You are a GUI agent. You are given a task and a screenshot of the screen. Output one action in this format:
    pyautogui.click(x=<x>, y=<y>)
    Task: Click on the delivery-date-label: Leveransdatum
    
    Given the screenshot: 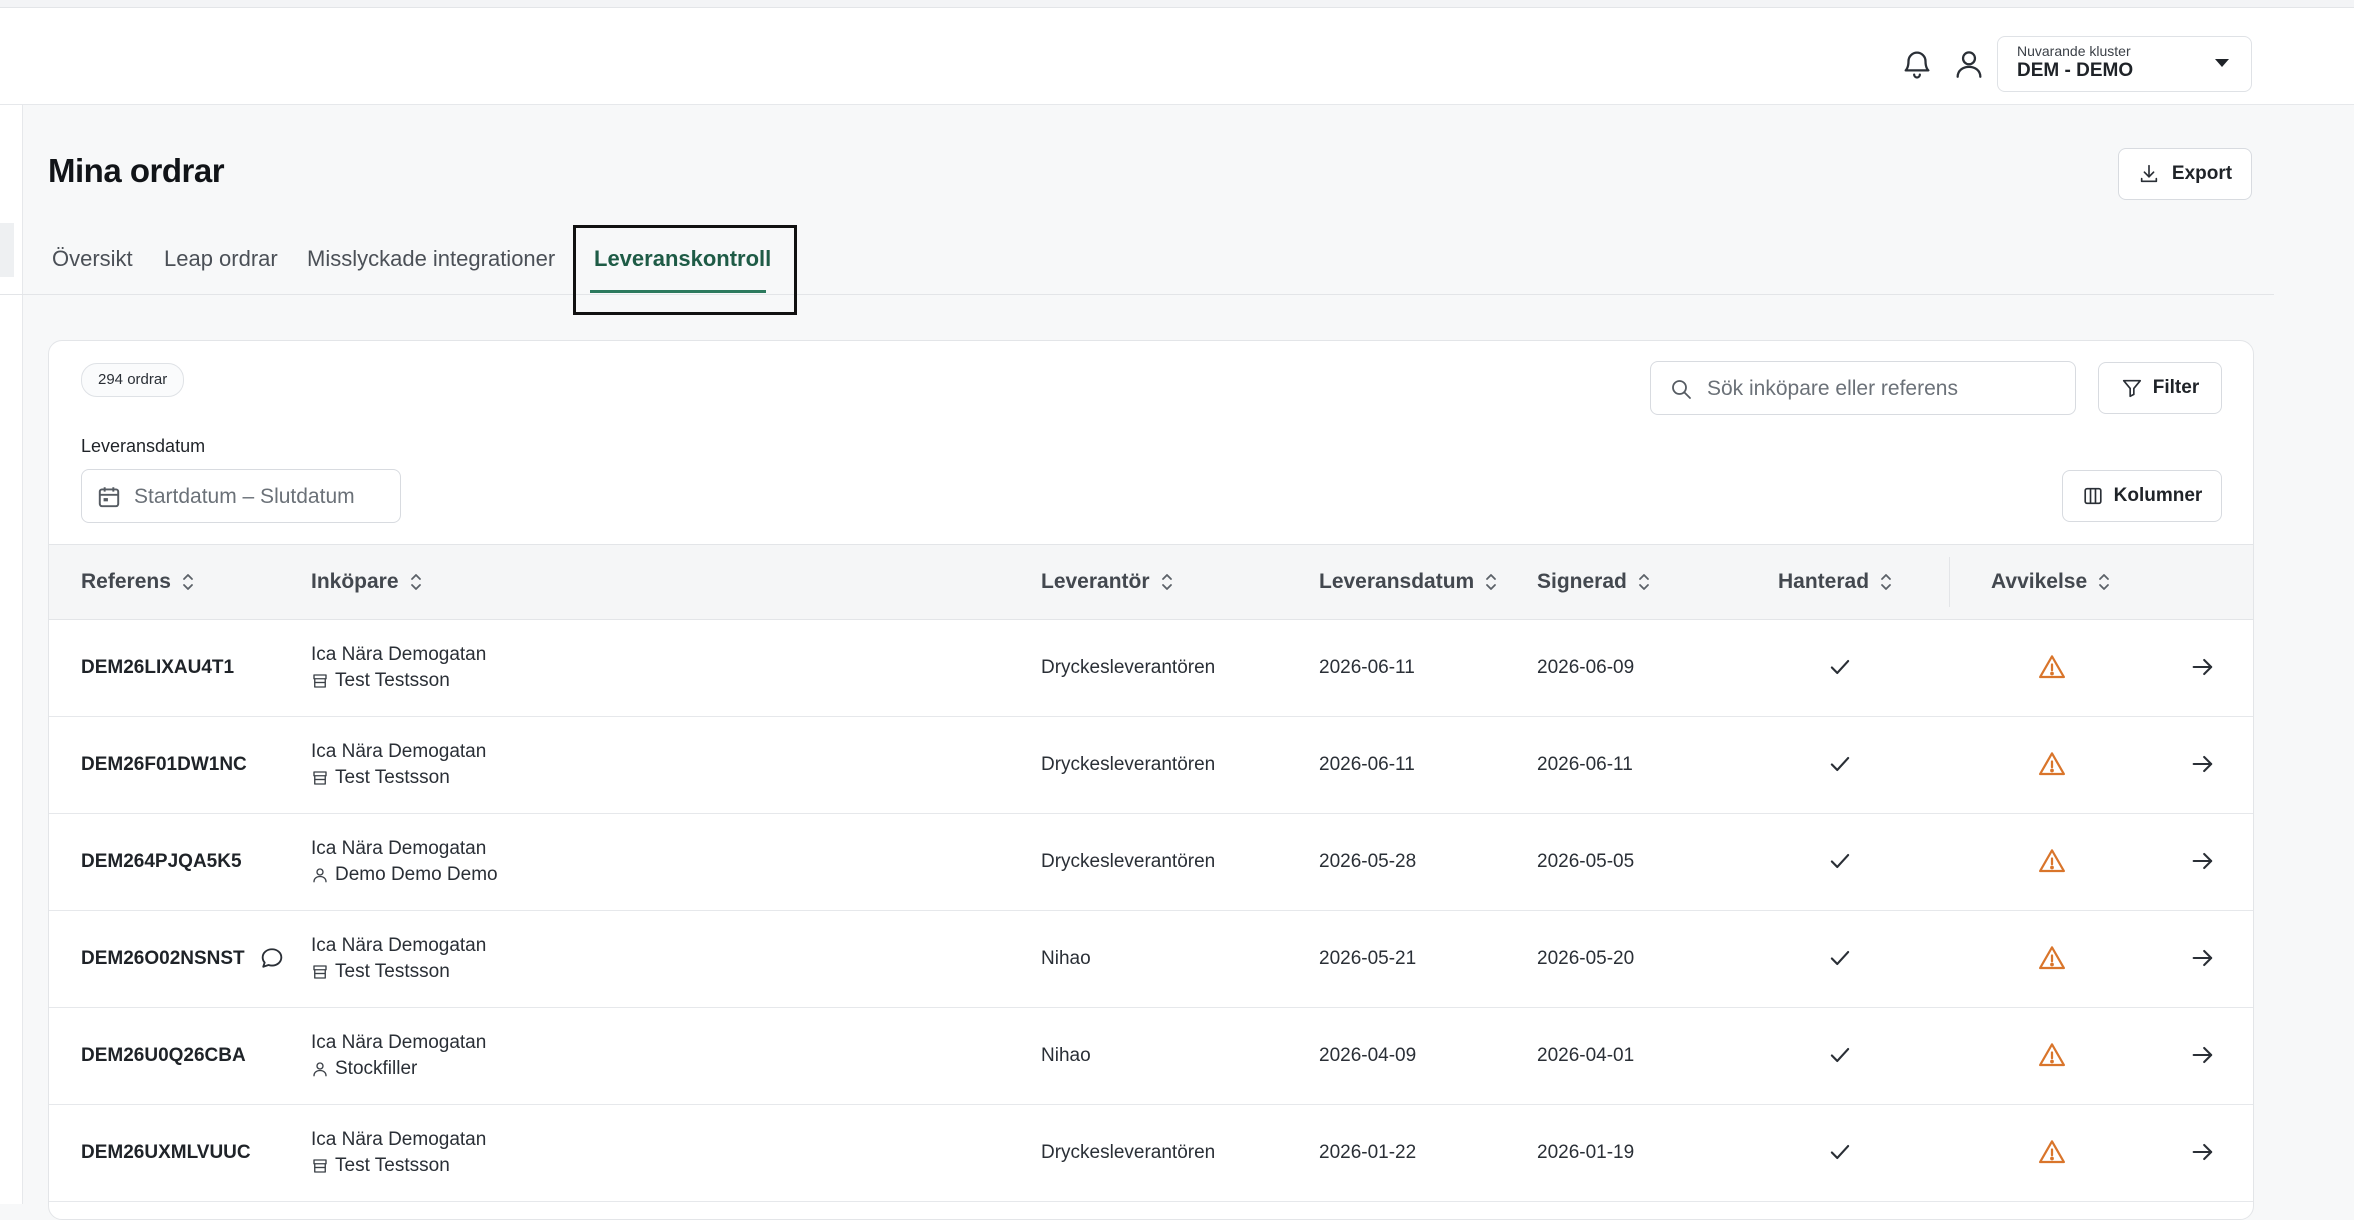 What is the action you would take?
    pyautogui.click(x=143, y=446)
    